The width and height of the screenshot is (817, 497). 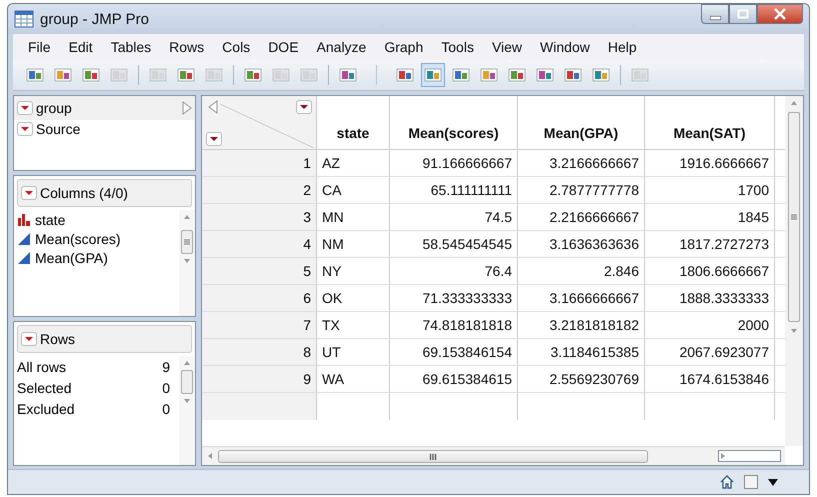 What do you see at coordinates (353, 163) in the screenshot?
I see `table-cell: AZ` at bounding box center [353, 163].